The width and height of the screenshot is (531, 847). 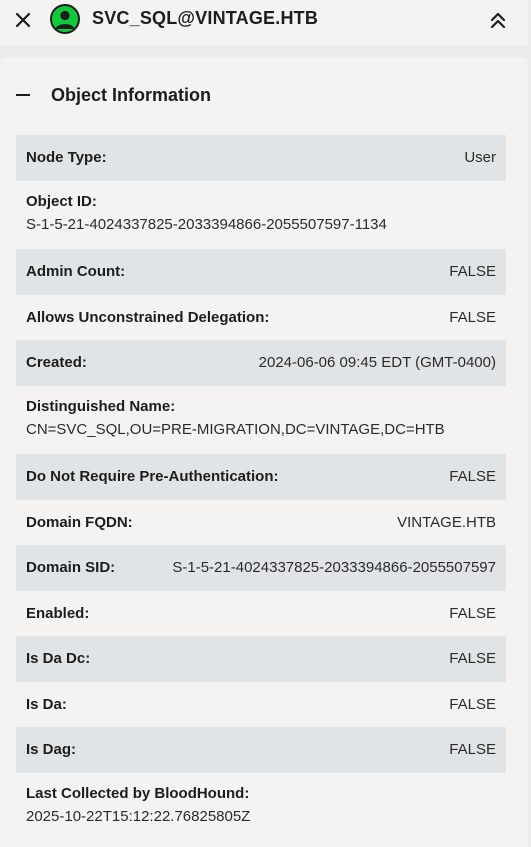 I want to click on property-value: 2024-06-06 09:45 EDT (GMT-0400), so click(x=377, y=363).